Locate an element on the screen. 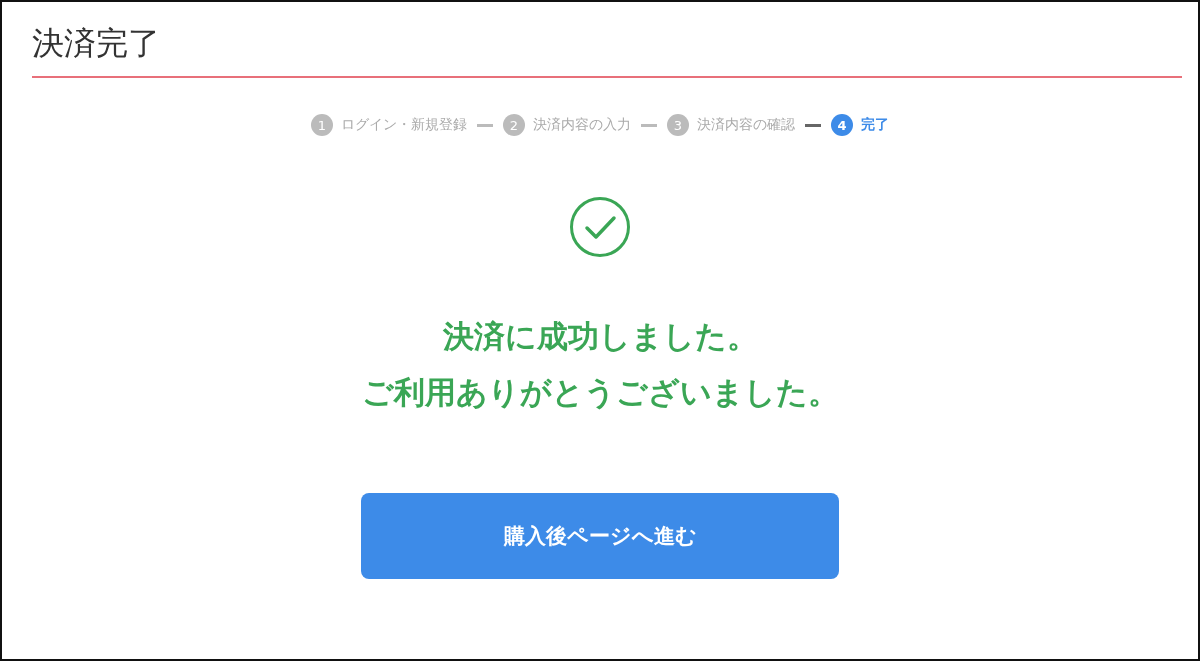  progress-step: 1 ログイン・新規登録 is located at coordinates (389, 125).